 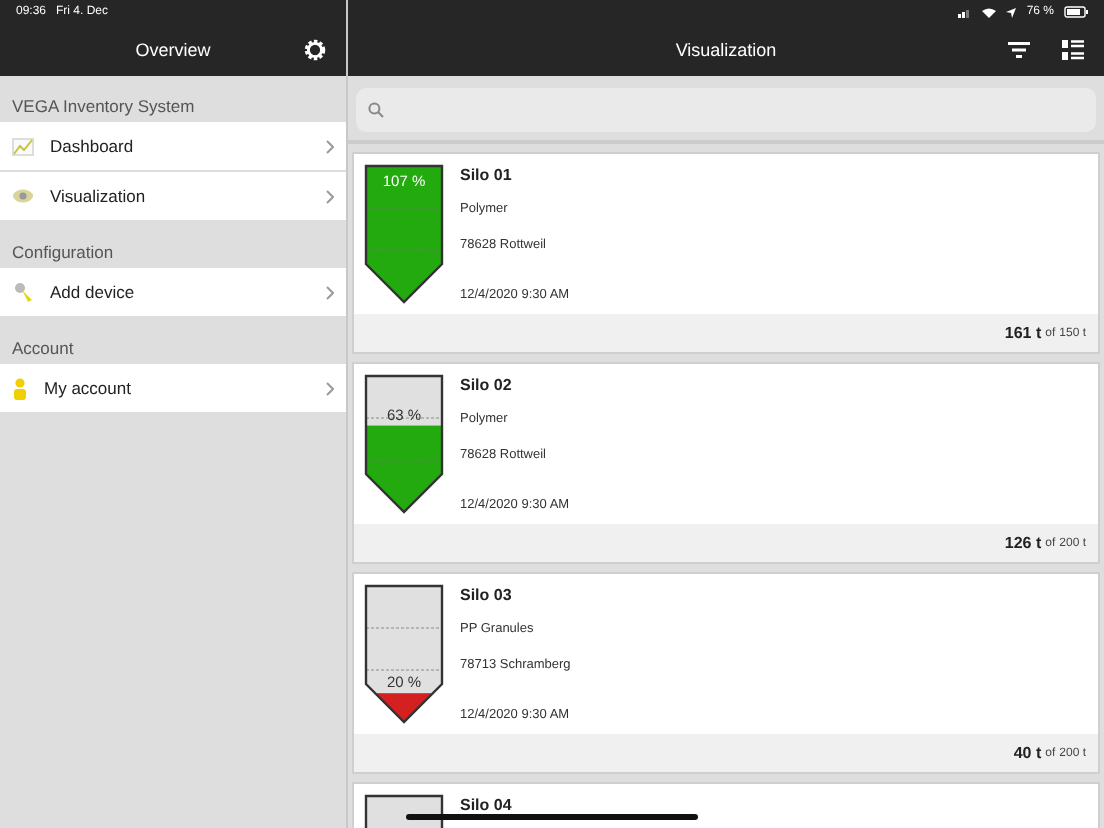 What do you see at coordinates (173, 147) in the screenshot?
I see `sidebar-item: Dashboard` at bounding box center [173, 147].